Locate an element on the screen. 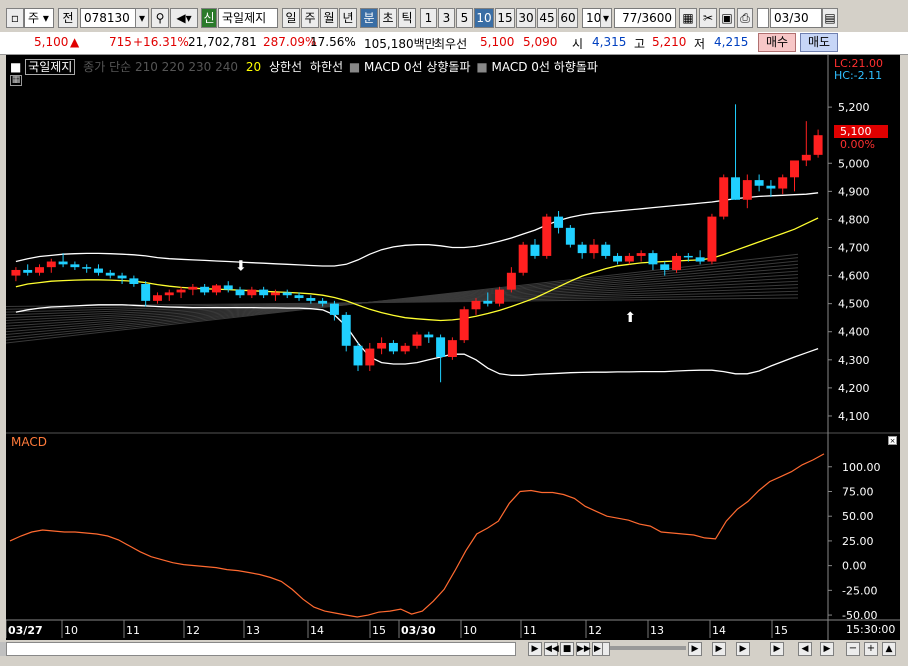 Image resolution: width=908 pixels, height=666 pixels. calendar-icon: ▤ is located at coordinates (830, 18).